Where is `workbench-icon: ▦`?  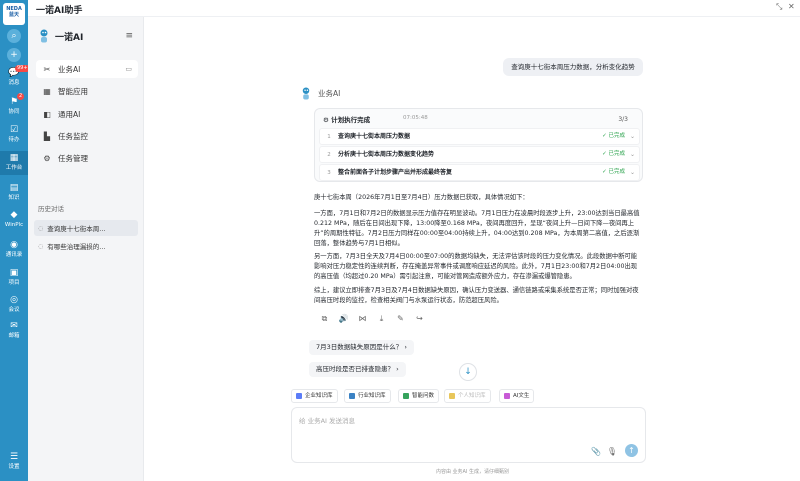 workbench-icon: ▦ is located at coordinates (14, 158).